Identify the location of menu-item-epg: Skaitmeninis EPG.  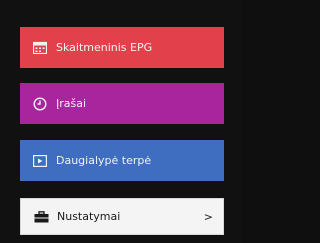
(122, 47).